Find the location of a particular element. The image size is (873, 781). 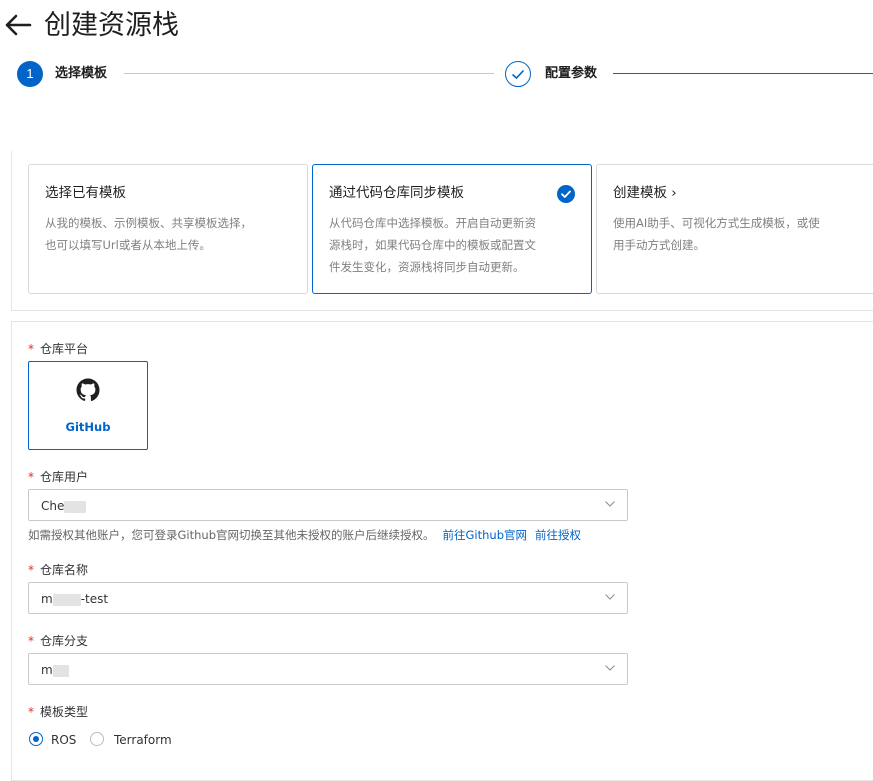

step-connector is located at coordinates (309, 73).